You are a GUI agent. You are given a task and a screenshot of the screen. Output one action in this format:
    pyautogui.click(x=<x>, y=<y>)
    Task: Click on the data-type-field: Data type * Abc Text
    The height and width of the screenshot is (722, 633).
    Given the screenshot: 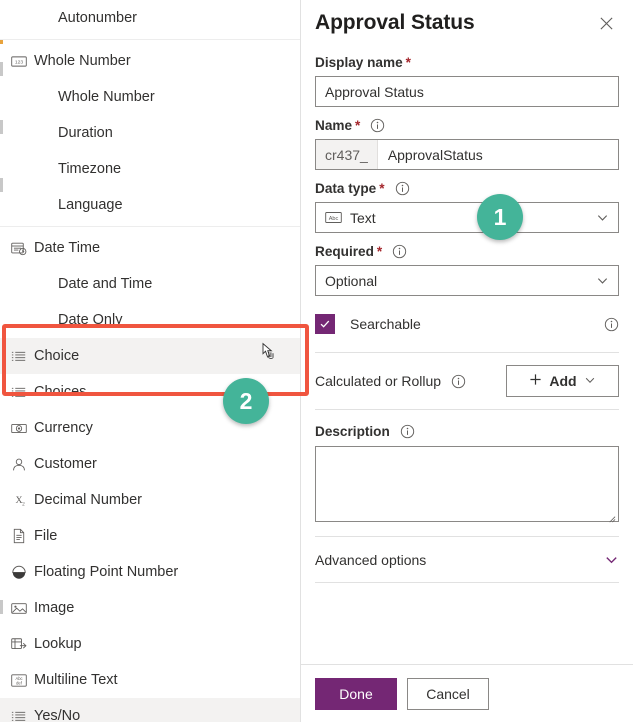 What is the action you would take?
    pyautogui.click(x=467, y=206)
    